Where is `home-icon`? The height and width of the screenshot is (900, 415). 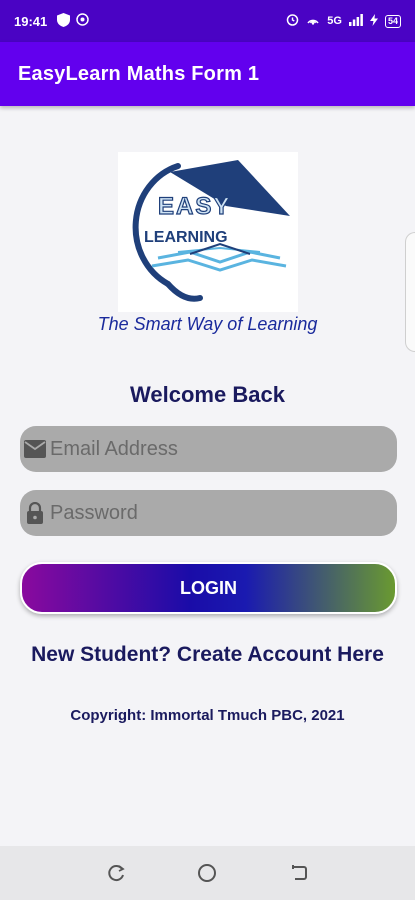 home-icon is located at coordinates (207, 873).